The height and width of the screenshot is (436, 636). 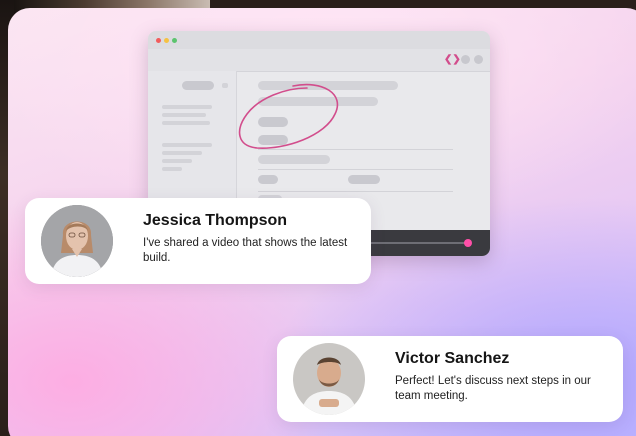 I want to click on skeleton-block, so click(x=198, y=85).